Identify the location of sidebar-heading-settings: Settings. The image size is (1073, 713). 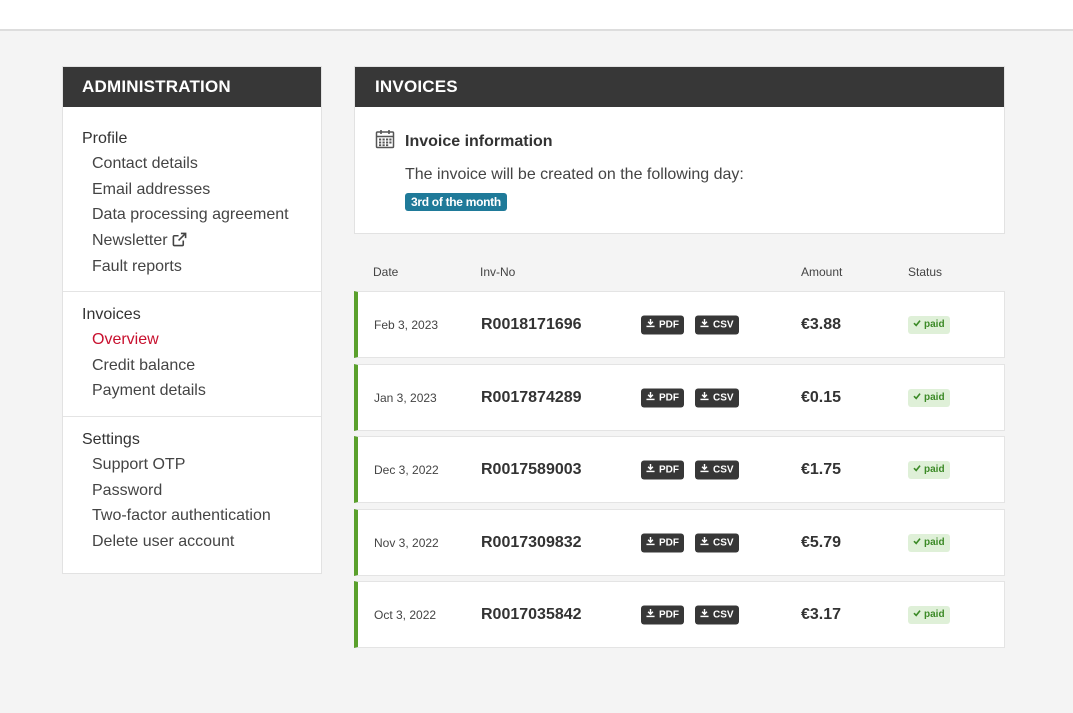
(111, 439).